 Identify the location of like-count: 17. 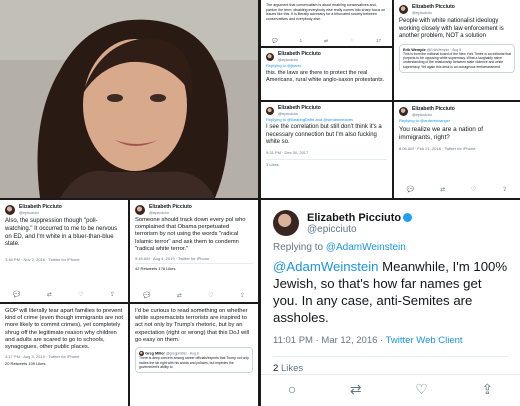
(378, 40).